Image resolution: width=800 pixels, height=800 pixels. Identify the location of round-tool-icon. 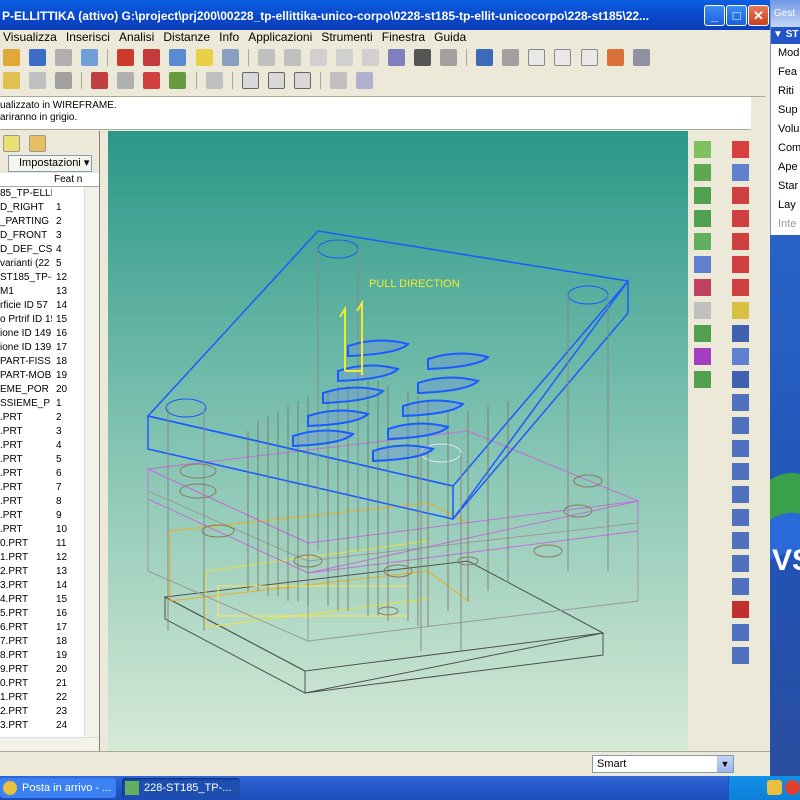
(702, 333).